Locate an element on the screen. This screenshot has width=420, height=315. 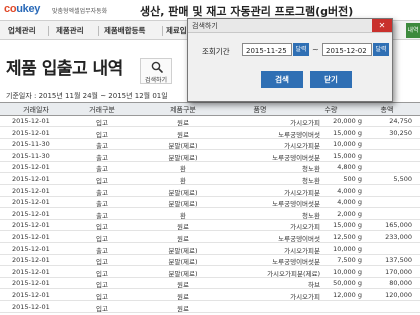
cell-amount: 80,000 is located at coordinates (400, 283).